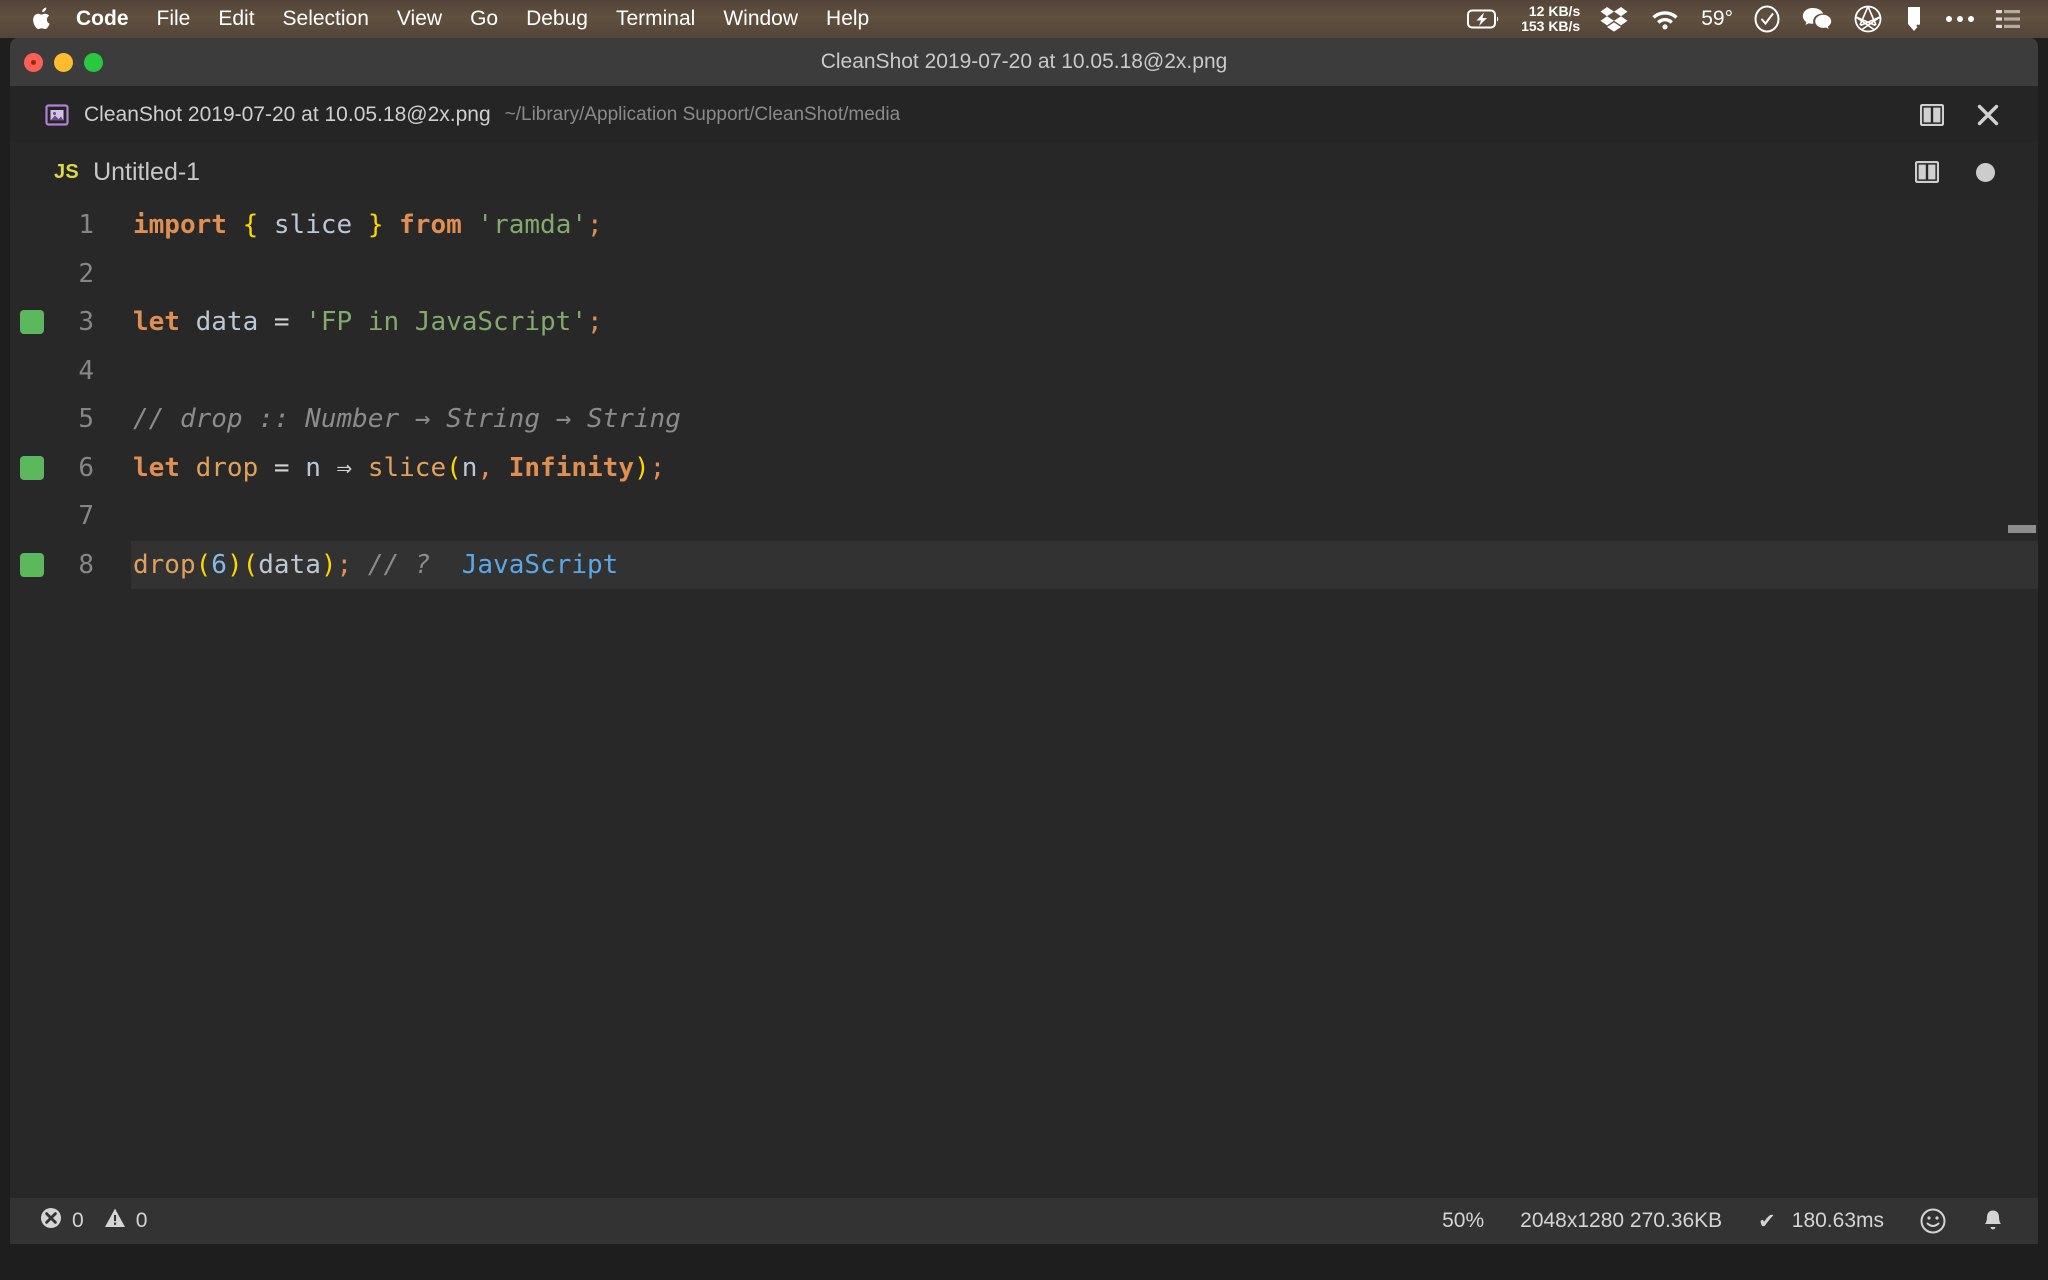 This screenshot has height=1280, width=2048. What do you see at coordinates (407, 419) in the screenshot?
I see `code-token: // drop :: Number → String → String` at bounding box center [407, 419].